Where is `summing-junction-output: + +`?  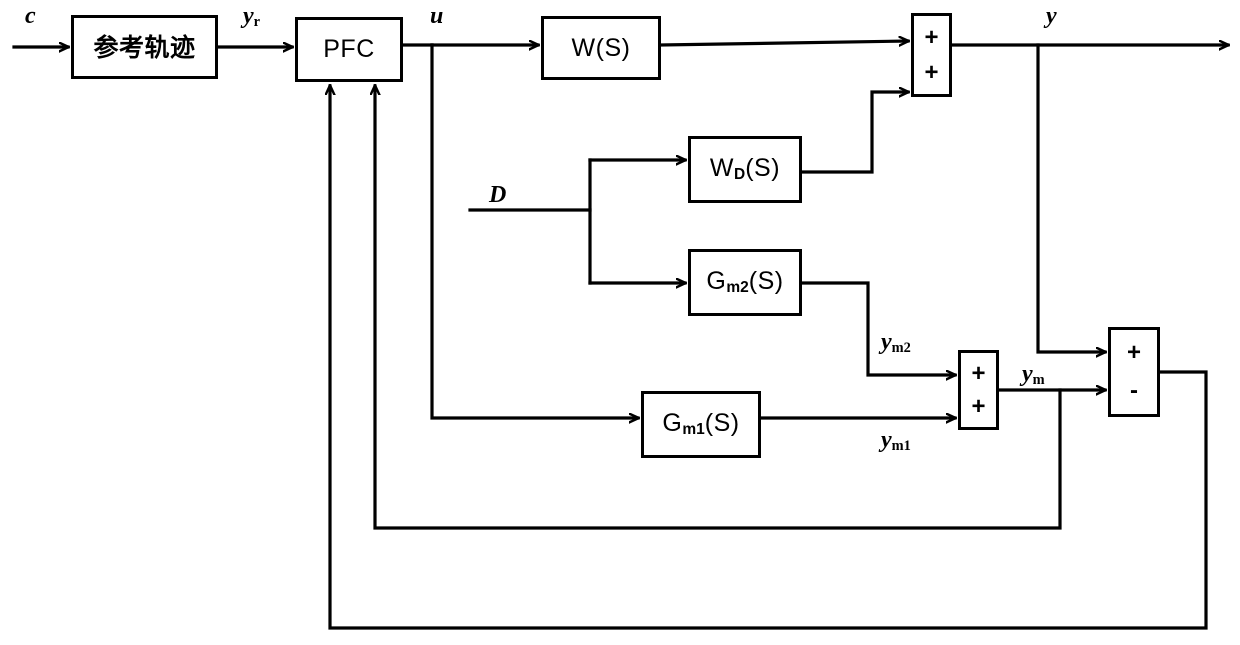
summing-junction-output: + + is located at coordinates (931, 55).